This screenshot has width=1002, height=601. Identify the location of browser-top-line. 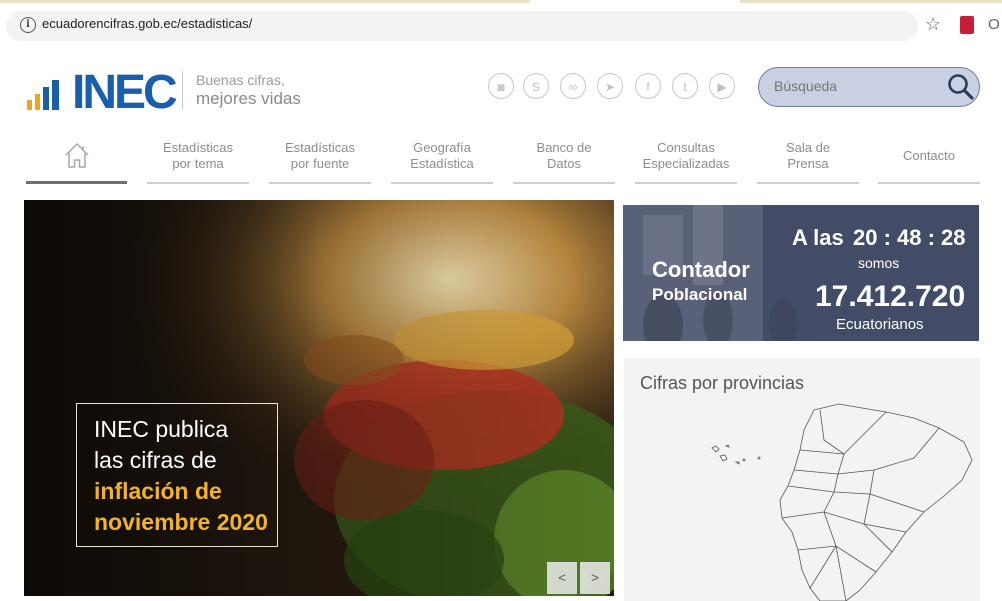
(265, 1).